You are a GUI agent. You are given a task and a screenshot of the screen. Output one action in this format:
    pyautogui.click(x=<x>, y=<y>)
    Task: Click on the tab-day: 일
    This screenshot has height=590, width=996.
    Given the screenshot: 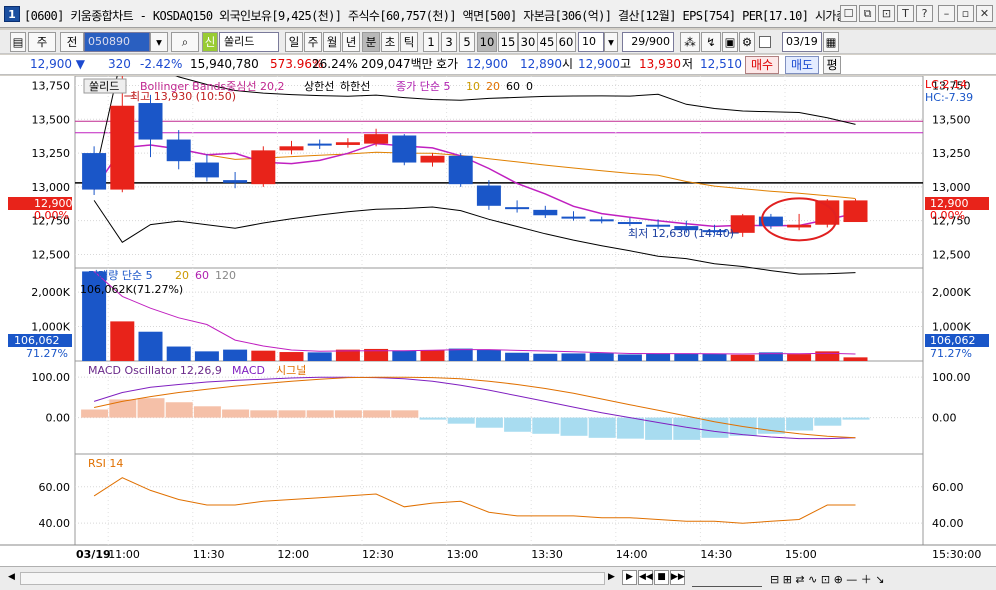 What is the action you would take?
    pyautogui.click(x=294, y=42)
    